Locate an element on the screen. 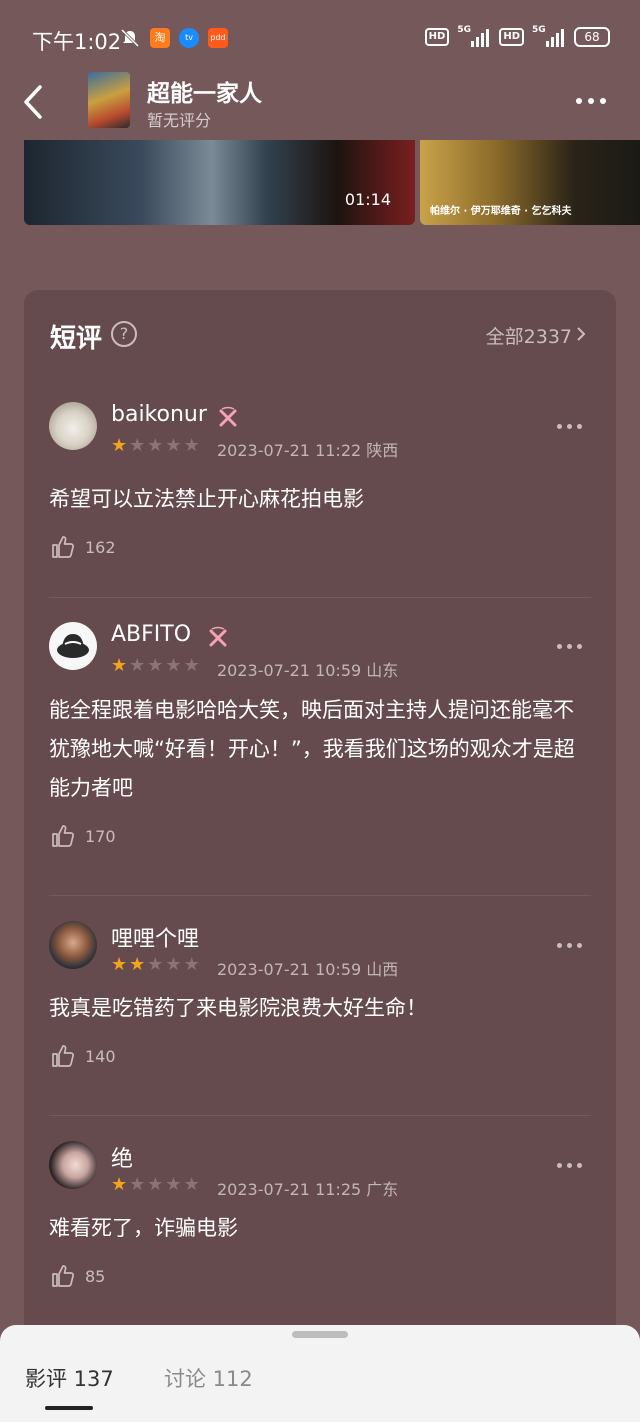 This screenshot has height=1422, width=640. like-button: 140 is located at coordinates (83, 1056).